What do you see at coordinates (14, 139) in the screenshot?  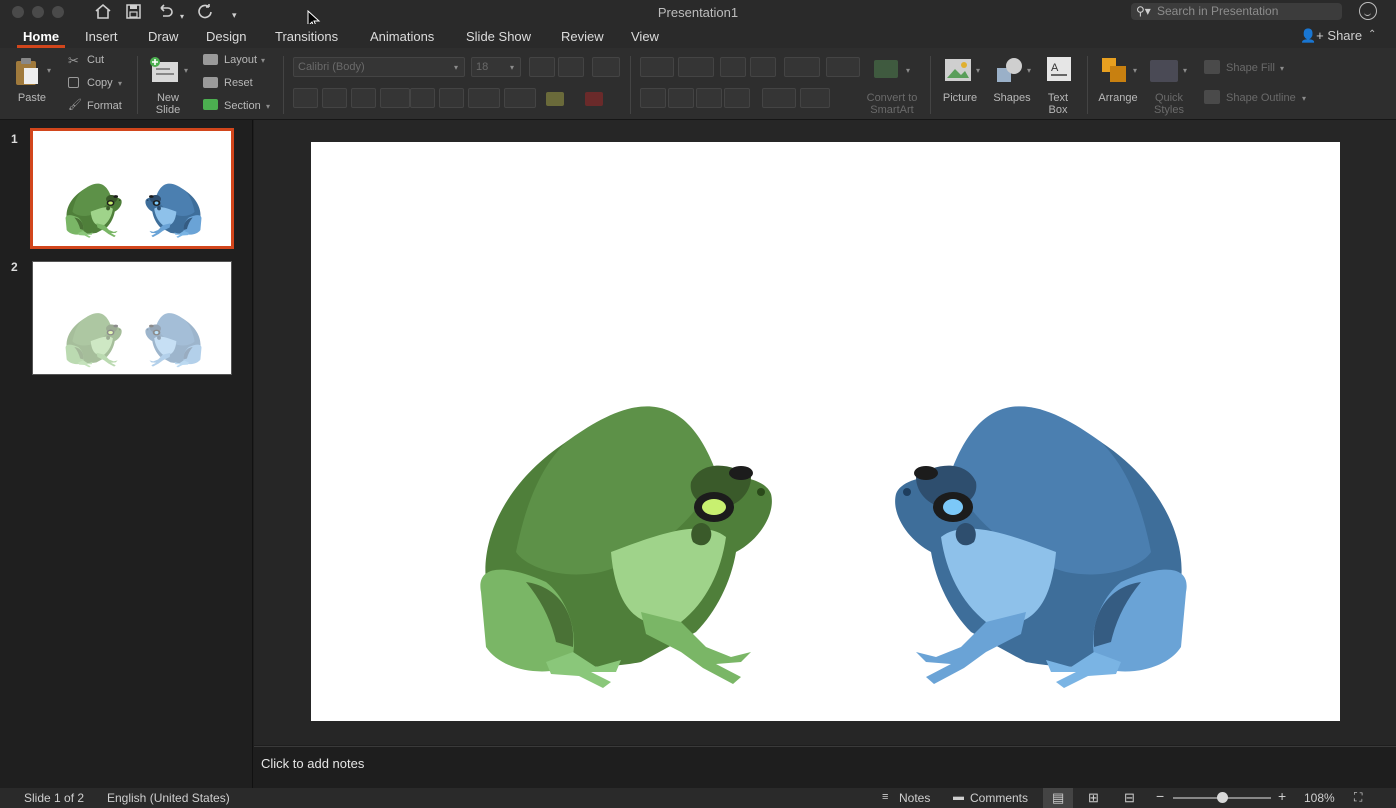 I see `slide-number: 1` at bounding box center [14, 139].